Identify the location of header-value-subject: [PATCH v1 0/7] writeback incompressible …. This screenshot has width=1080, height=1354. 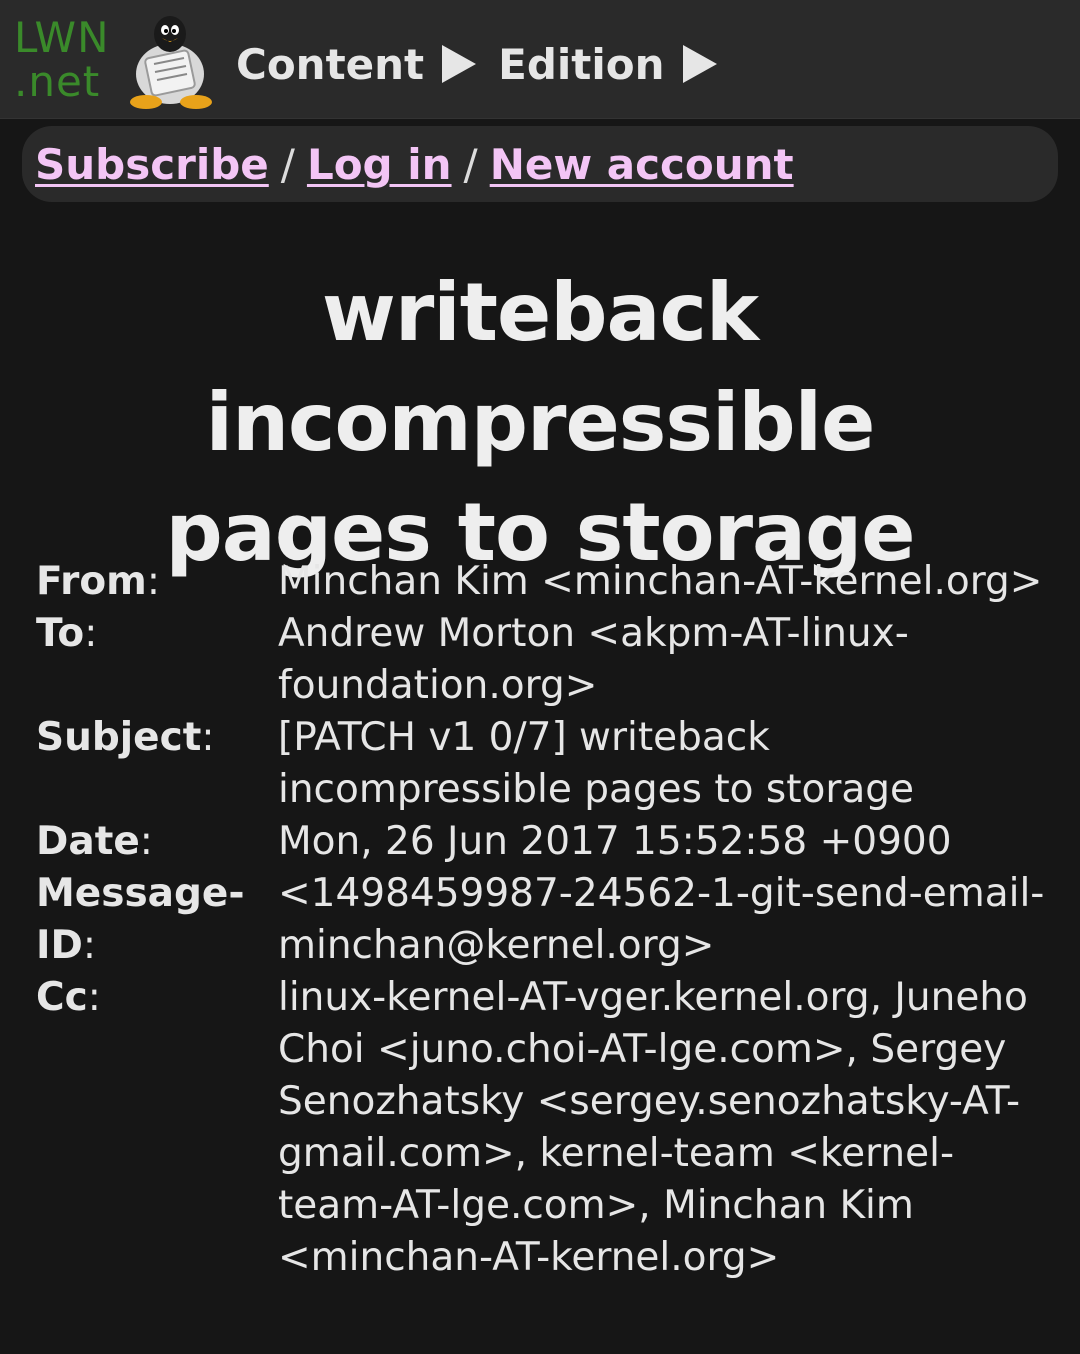
(596, 763).